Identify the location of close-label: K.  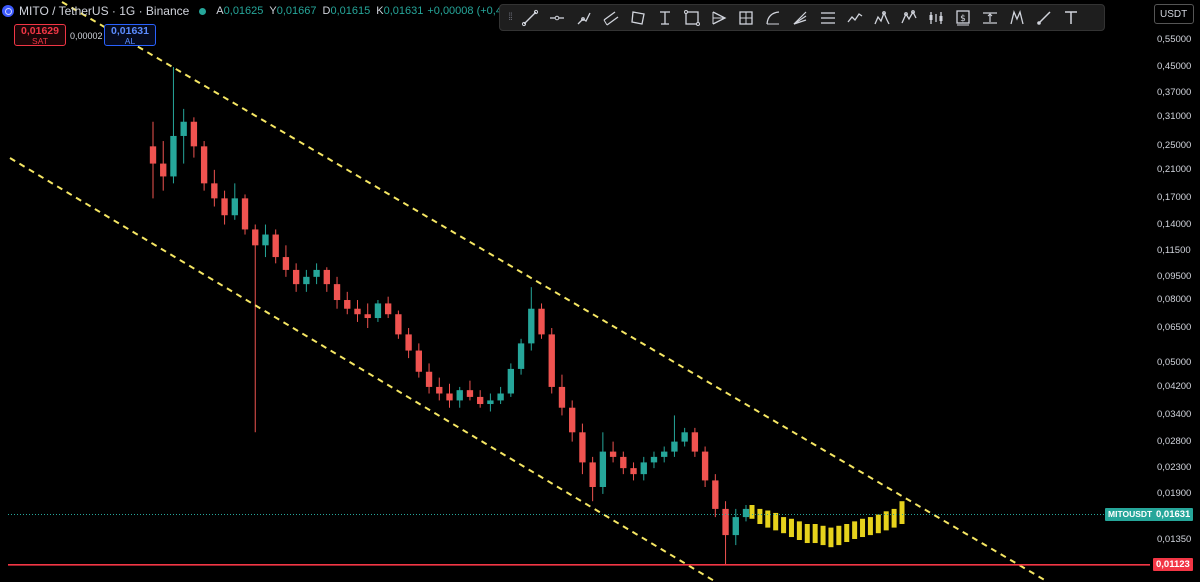
(380, 11).